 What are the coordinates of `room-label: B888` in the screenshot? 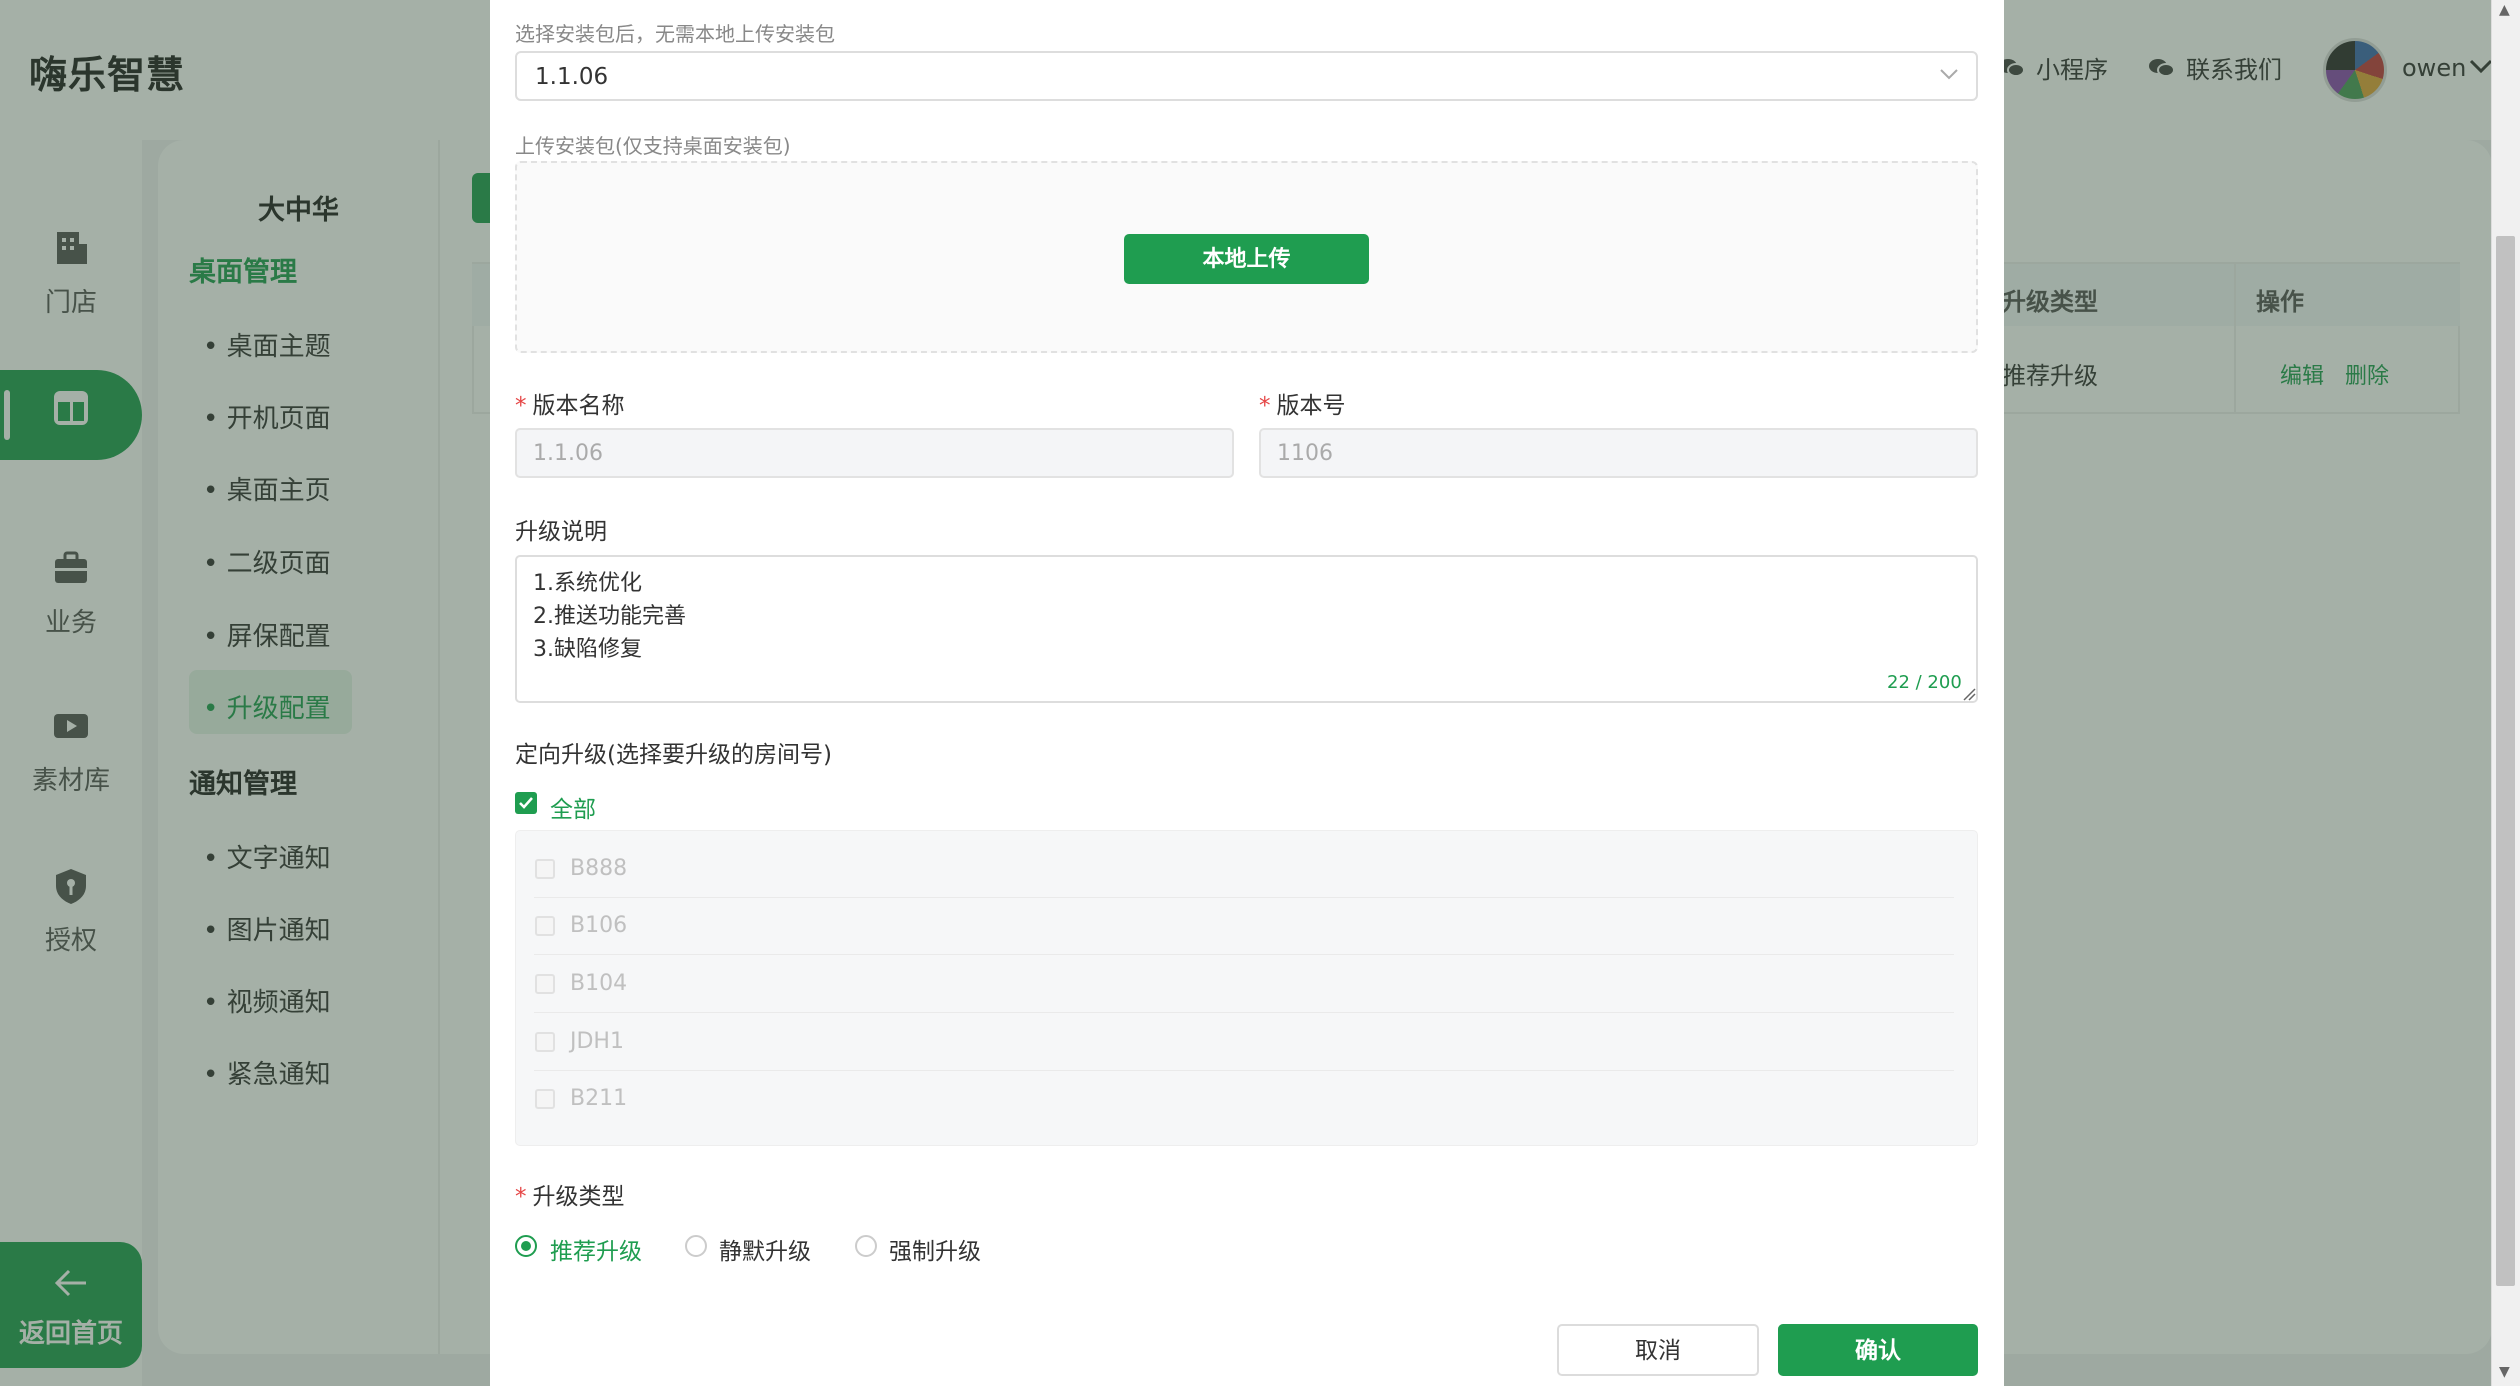 It's located at (599, 868).